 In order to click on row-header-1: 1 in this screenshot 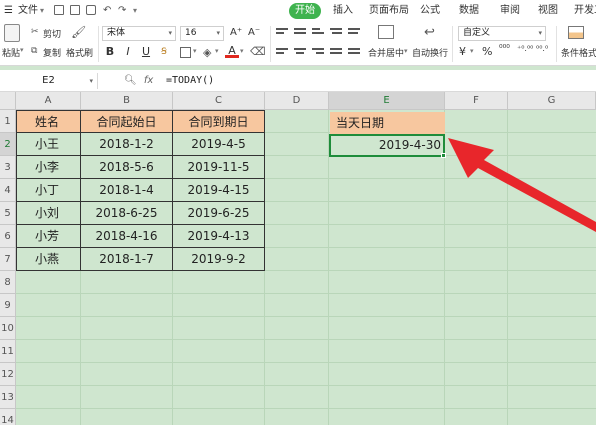, I will do `click(8, 121)`.